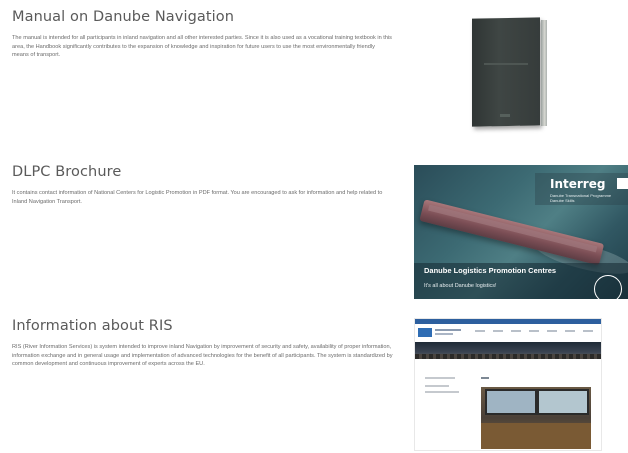  Describe the element at coordinates (204, 326) in the screenshot. I see `ris-title: Information about RIS` at that location.